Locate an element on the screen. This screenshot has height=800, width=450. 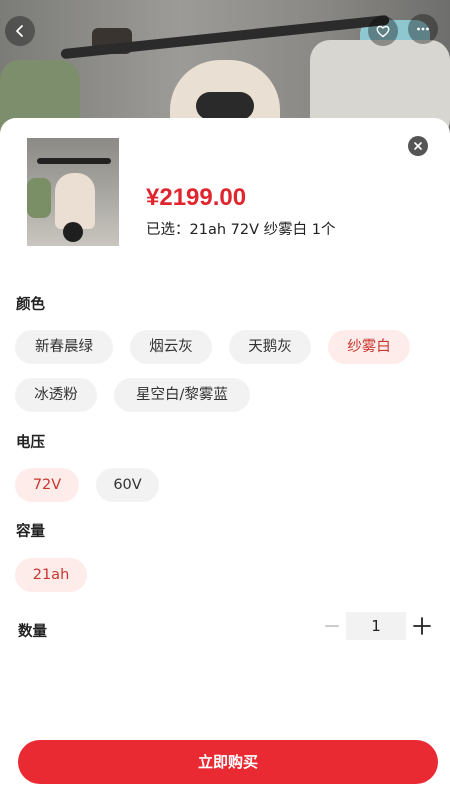
more-icon is located at coordinates (423, 29).